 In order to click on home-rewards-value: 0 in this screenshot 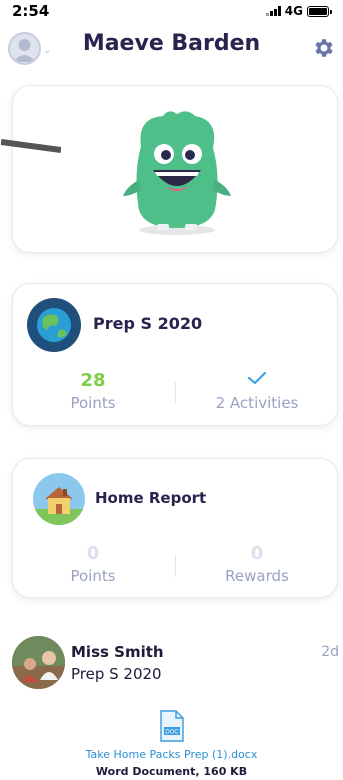, I will do `click(257, 553)`.